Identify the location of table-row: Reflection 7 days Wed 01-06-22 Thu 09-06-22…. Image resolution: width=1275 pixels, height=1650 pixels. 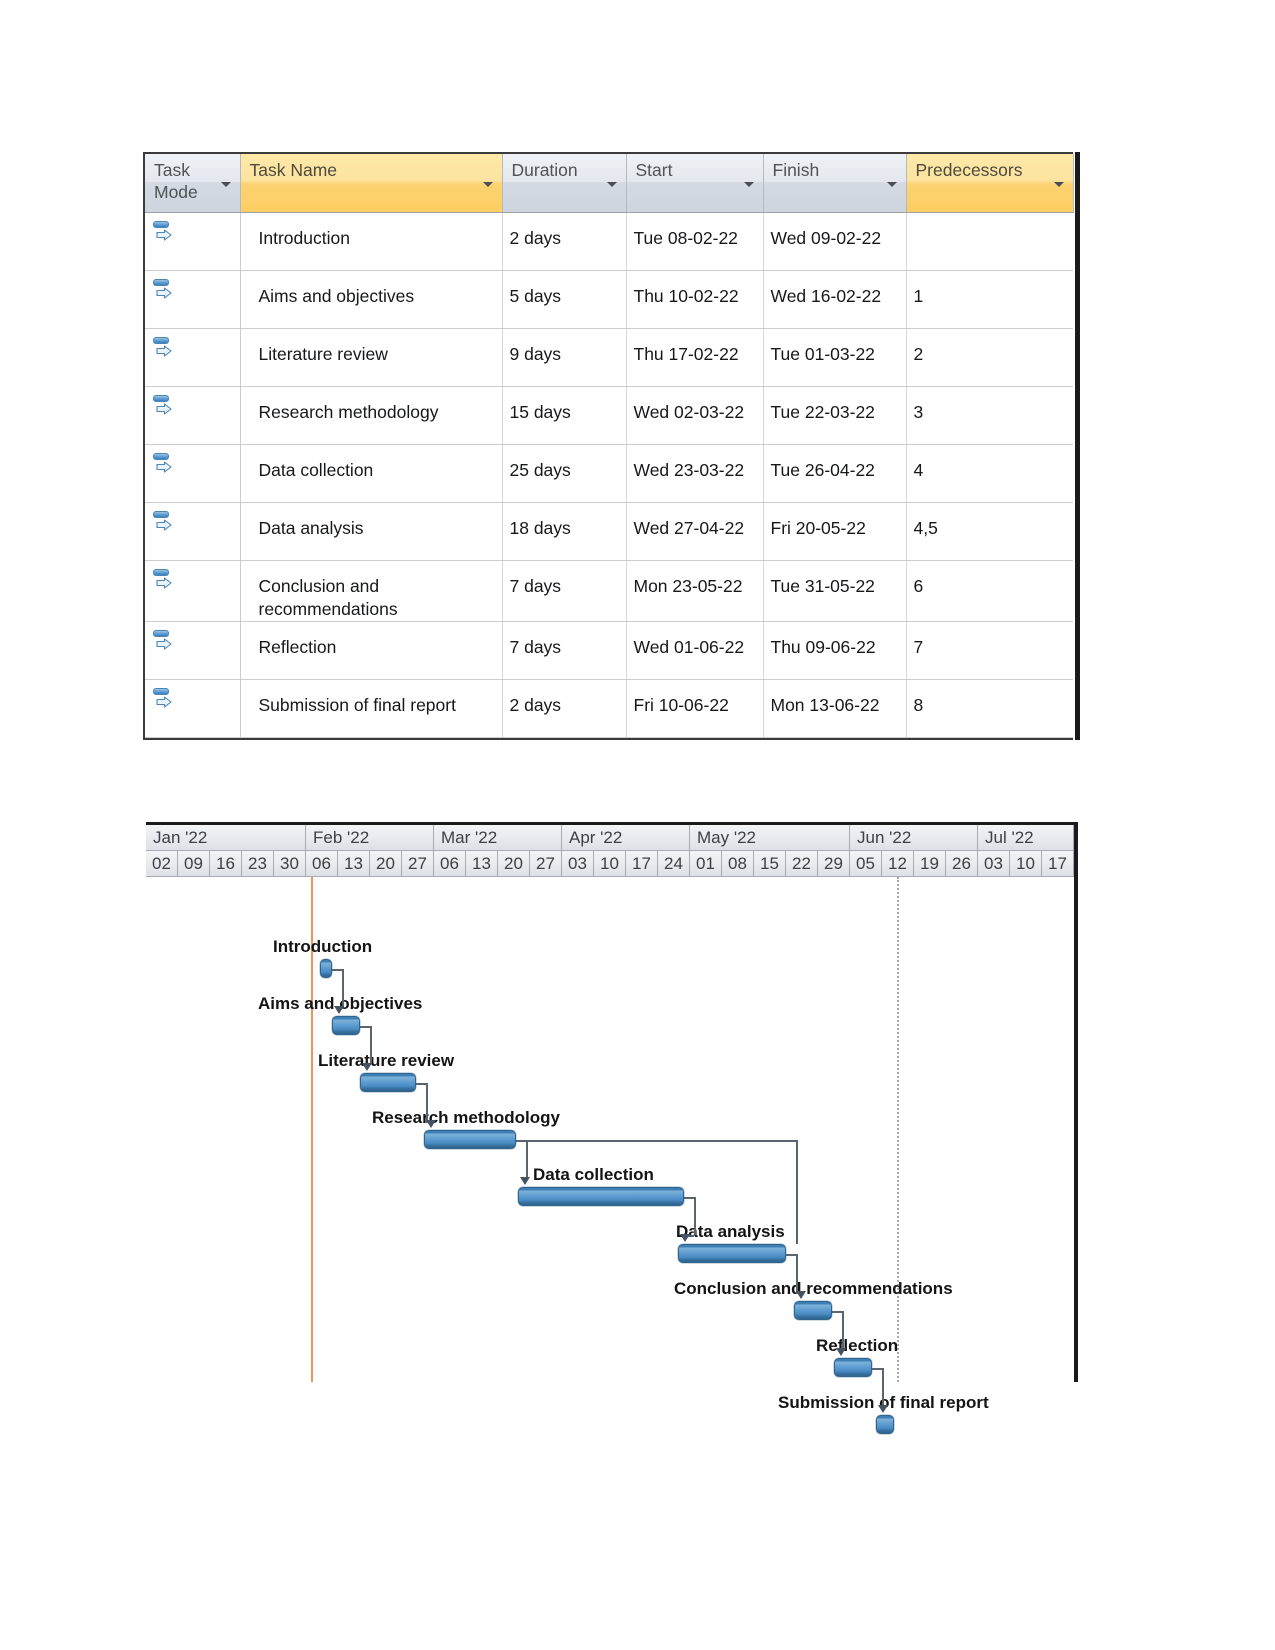
(609, 650).